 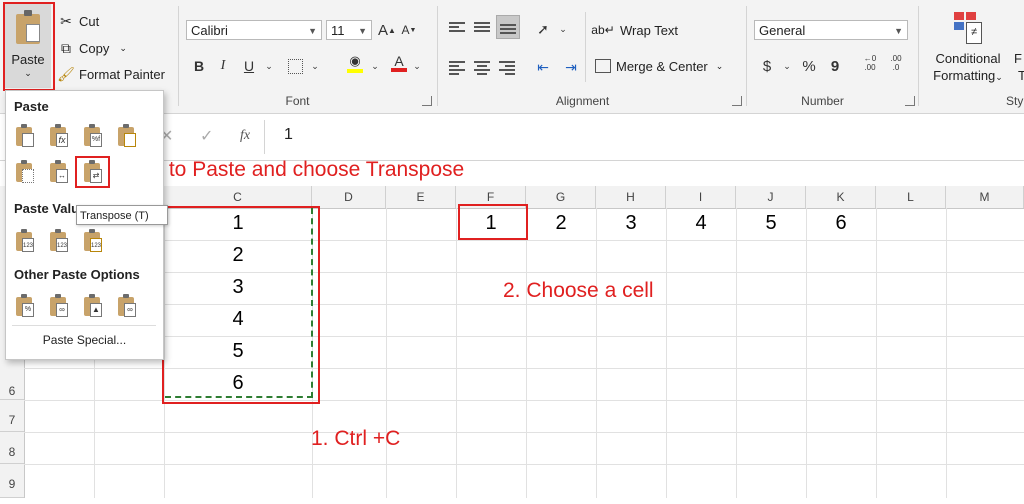 I want to click on column-header-i: I, so click(x=701, y=197).